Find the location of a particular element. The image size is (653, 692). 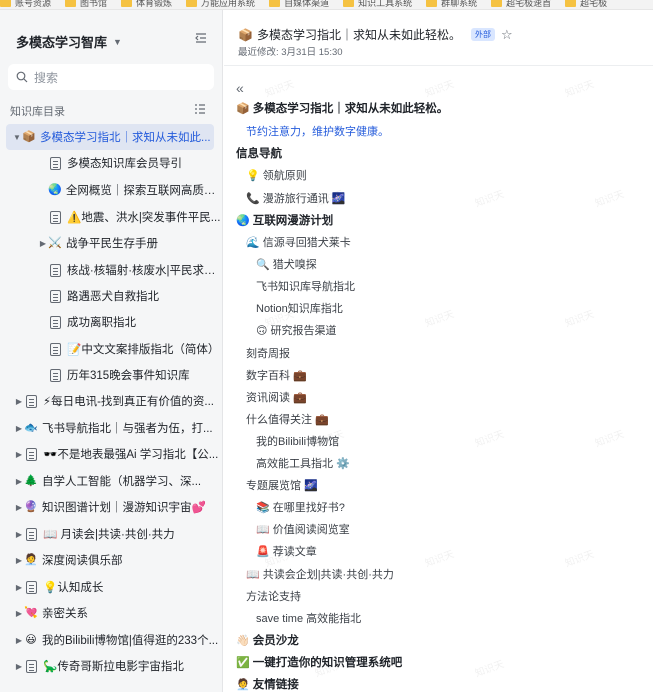

emoji-icon: 💼 is located at coordinates (300, 375).